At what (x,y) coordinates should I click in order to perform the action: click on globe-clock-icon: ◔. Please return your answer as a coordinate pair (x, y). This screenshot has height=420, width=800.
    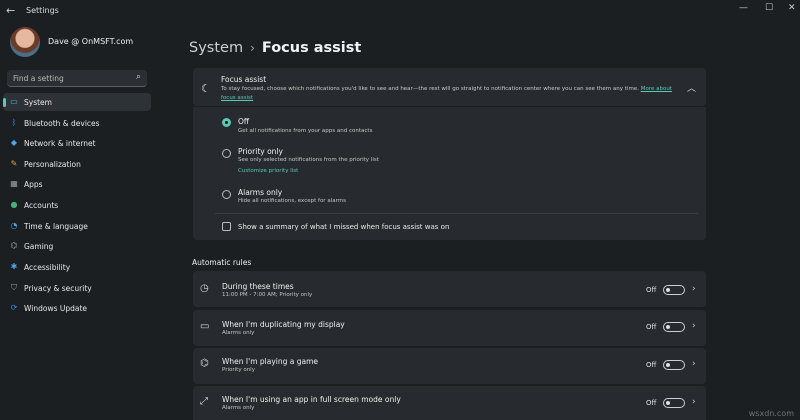
    Looking at the image, I should click on (14, 225).